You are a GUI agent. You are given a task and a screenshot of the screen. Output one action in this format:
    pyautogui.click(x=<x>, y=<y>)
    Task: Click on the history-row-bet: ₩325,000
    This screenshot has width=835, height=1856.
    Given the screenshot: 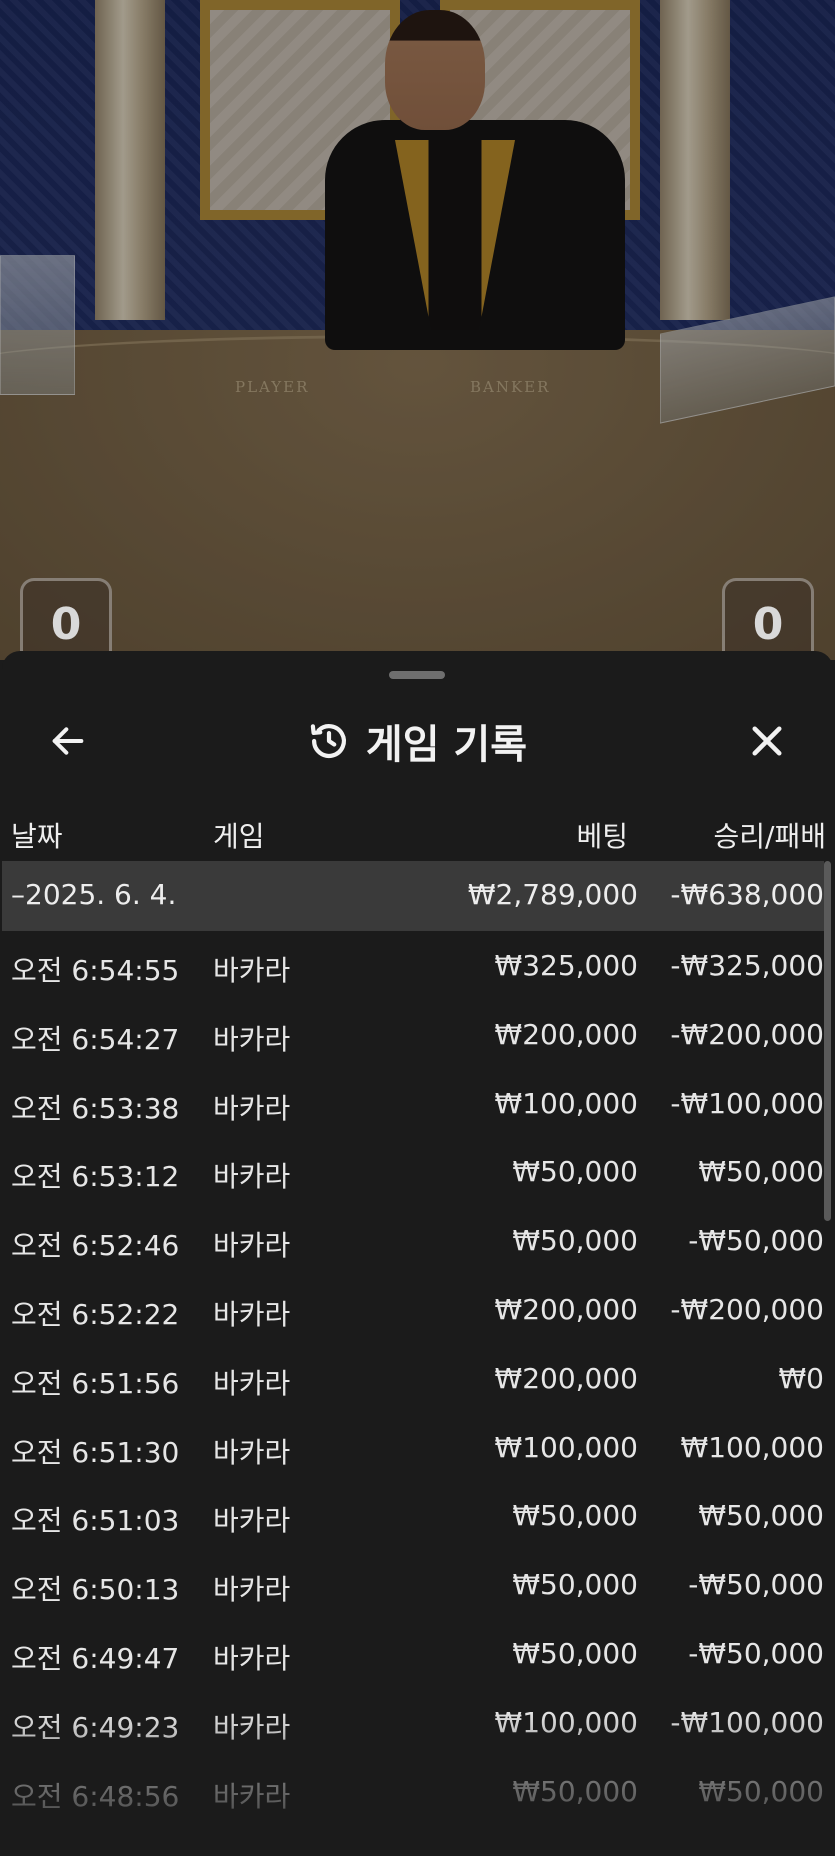 What is the action you would take?
    pyautogui.click(x=566, y=965)
    